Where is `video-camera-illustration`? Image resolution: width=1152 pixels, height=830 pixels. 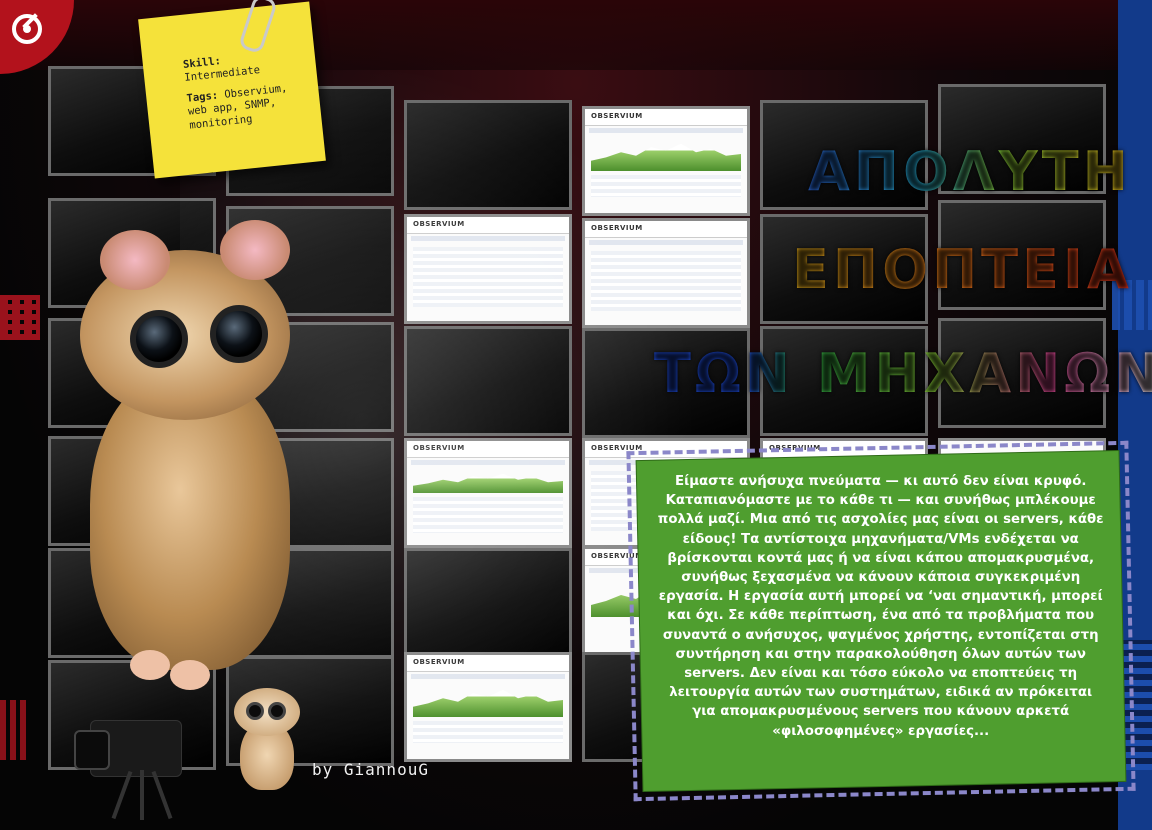 video-camera-illustration is located at coordinates (137, 760).